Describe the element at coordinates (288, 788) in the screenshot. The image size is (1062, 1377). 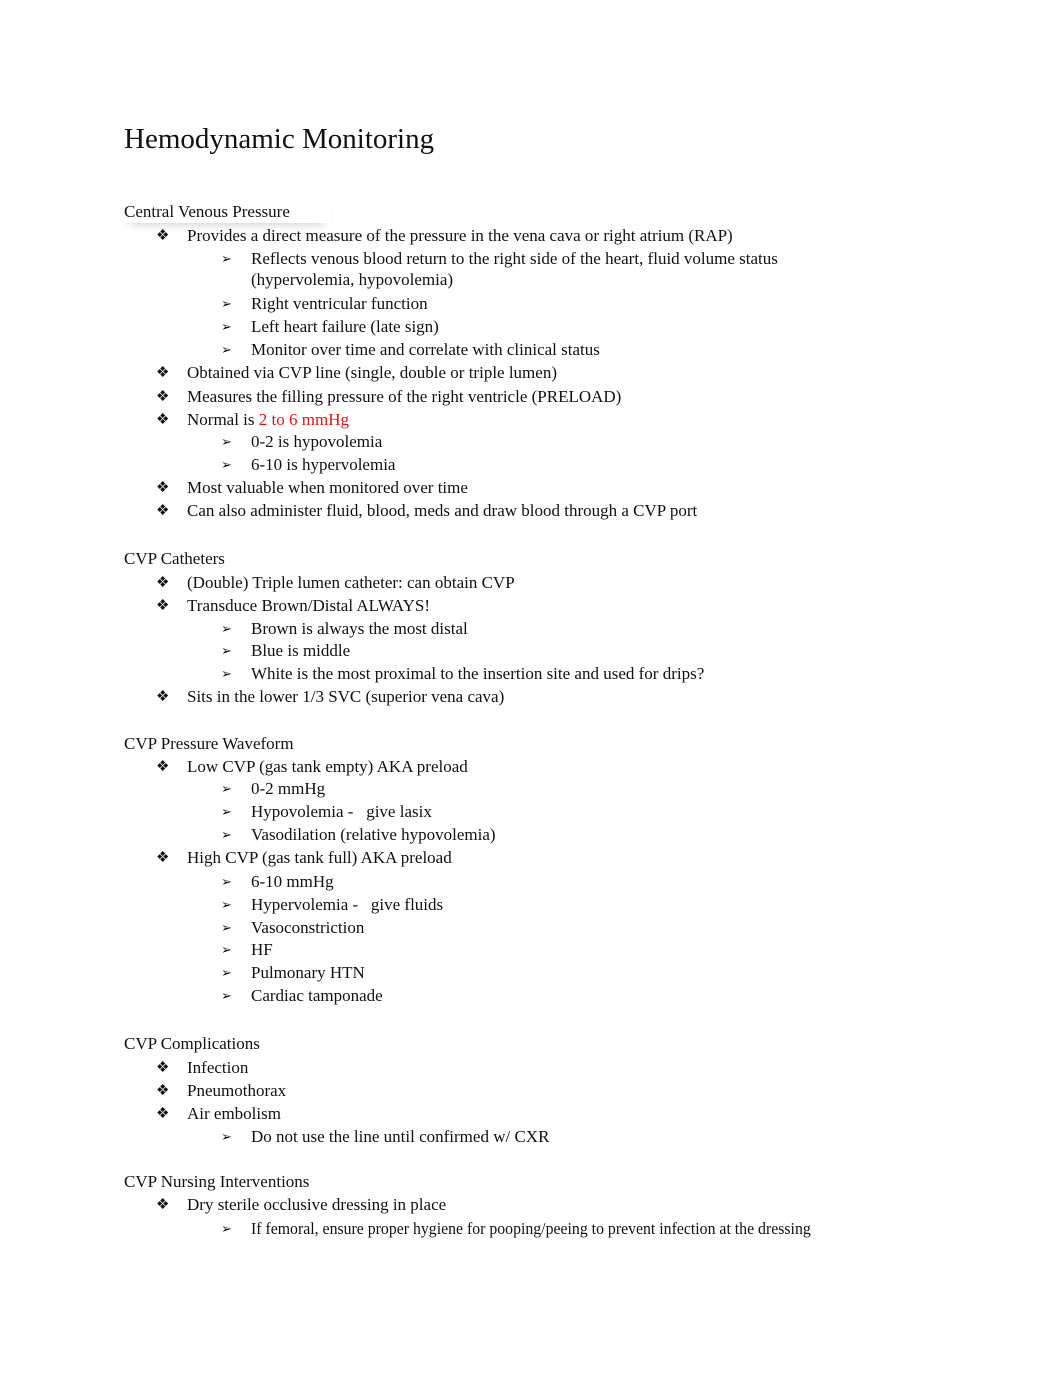
I see `sub-list-item: 0-2 mmHg` at that location.